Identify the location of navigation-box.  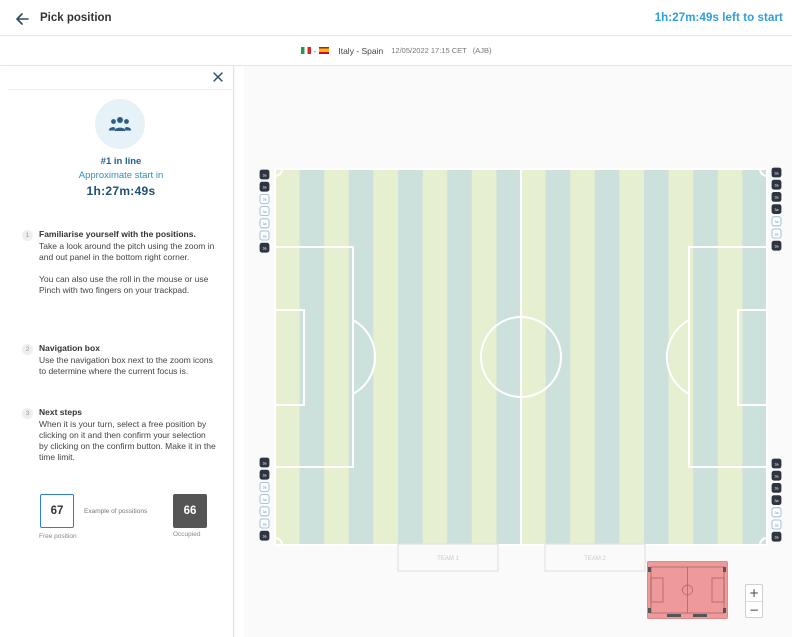
(687, 590).